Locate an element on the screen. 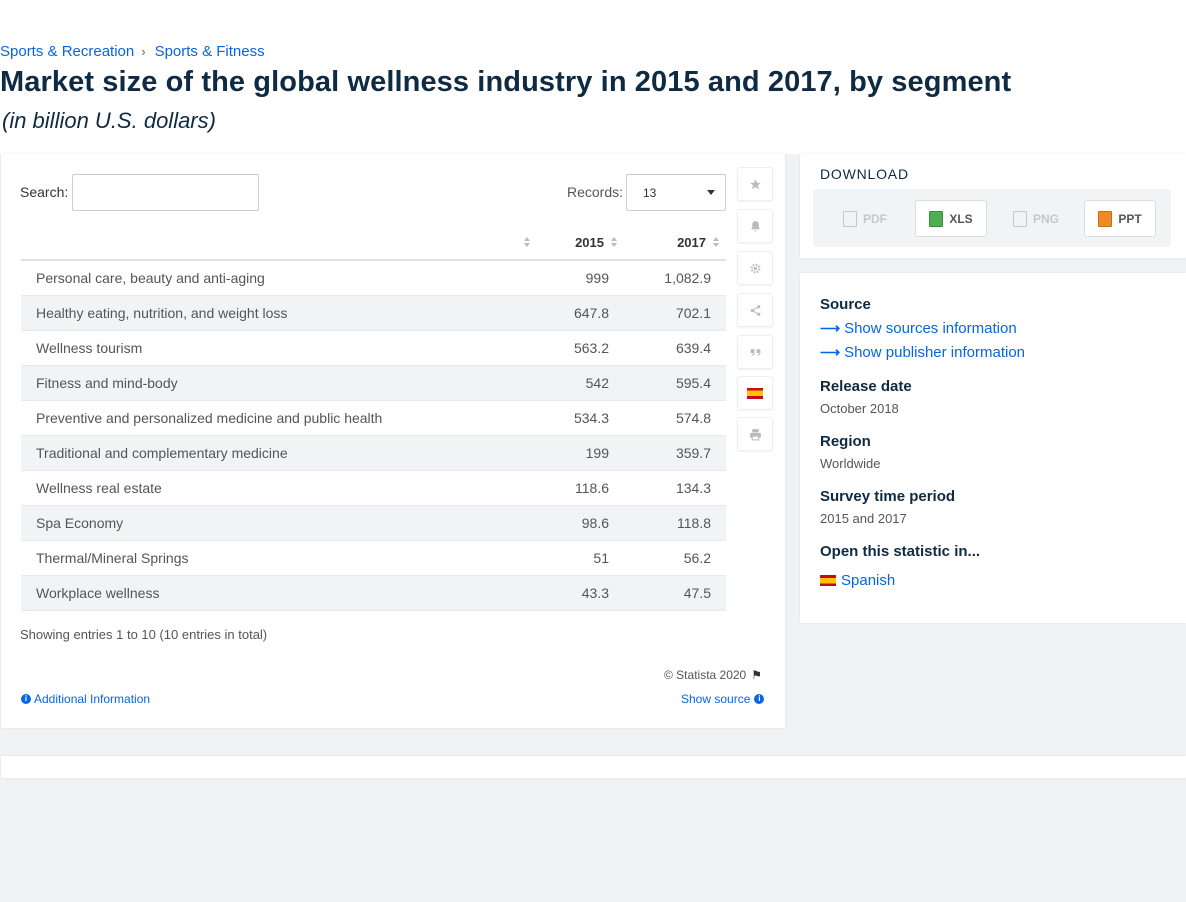 The height and width of the screenshot is (902, 1186). row-label: Thermal/Mineral Springs is located at coordinates (279, 558).